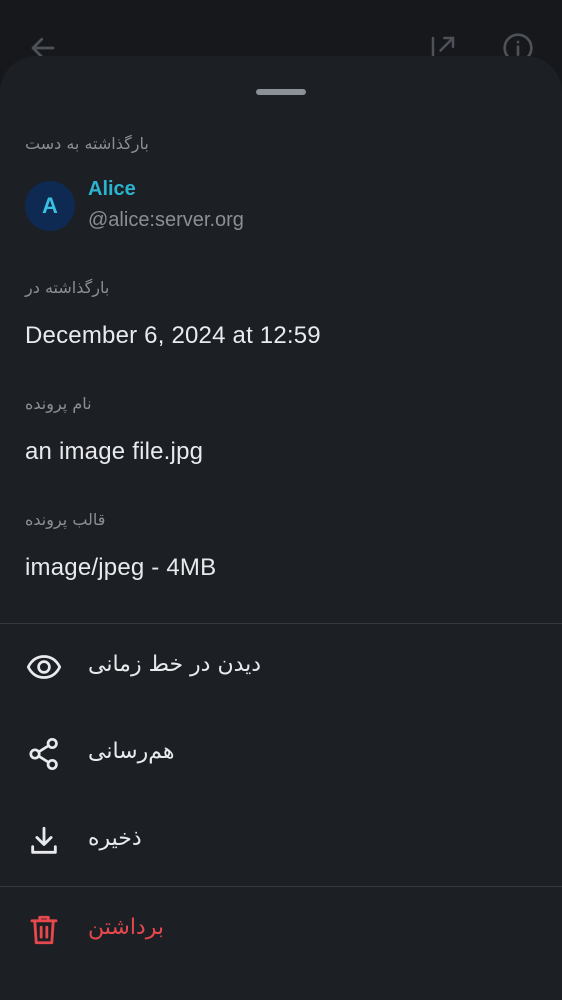 The width and height of the screenshot is (562, 1000). Describe the element at coordinates (131, 751) in the screenshot. I see `share-label: هم‌رسانی` at that location.